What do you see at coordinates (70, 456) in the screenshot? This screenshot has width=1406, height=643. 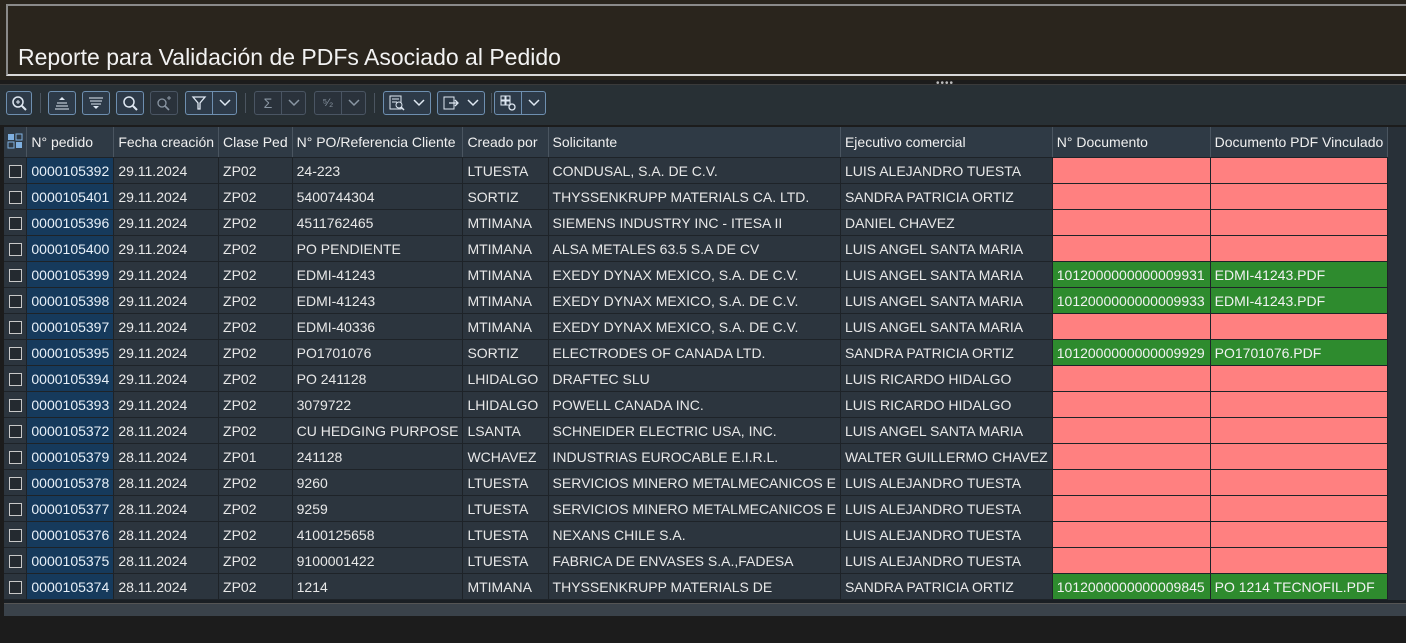 I see `cell-pedido: 0000105379` at bounding box center [70, 456].